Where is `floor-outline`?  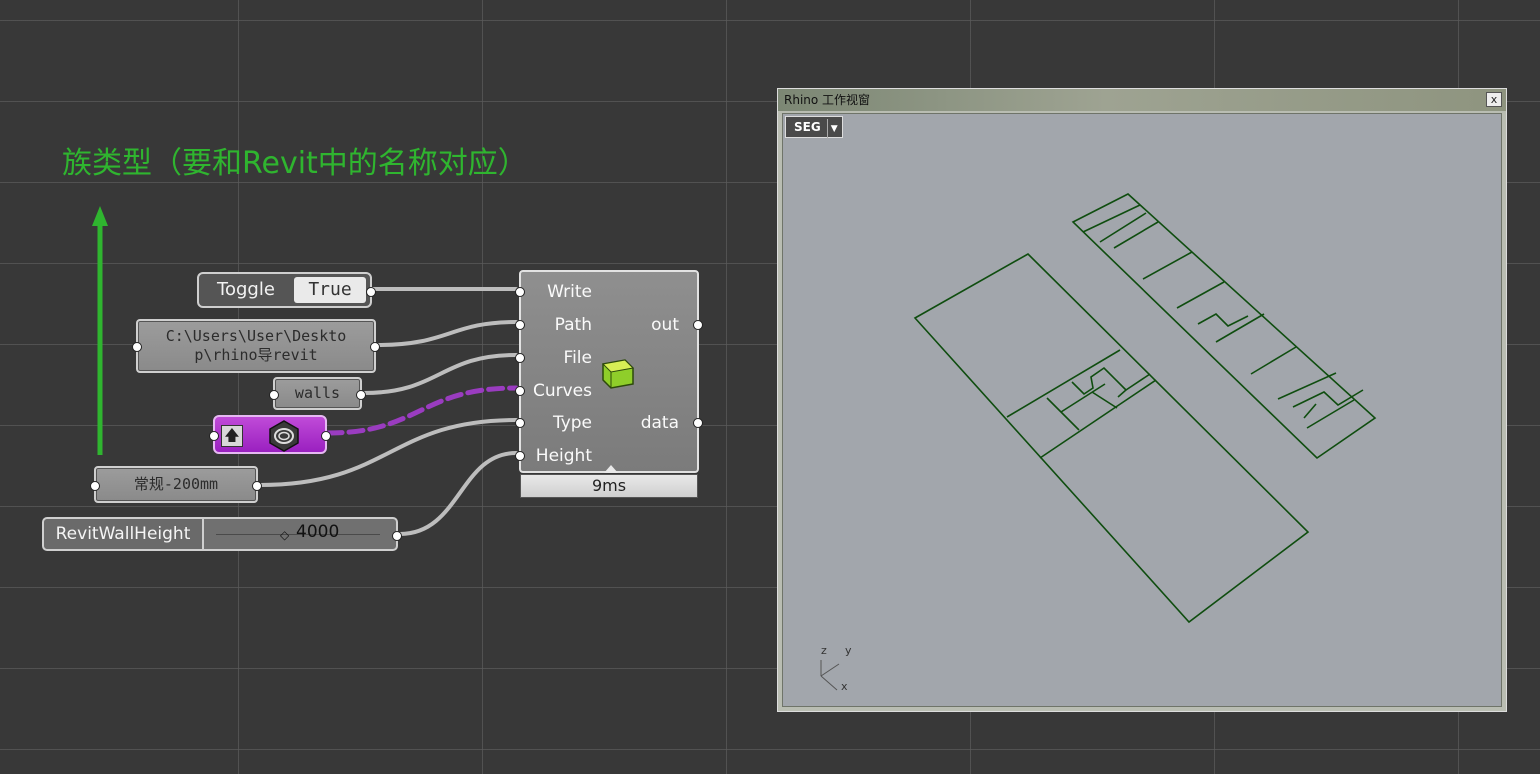 floor-outline is located at coordinates (1111, 438).